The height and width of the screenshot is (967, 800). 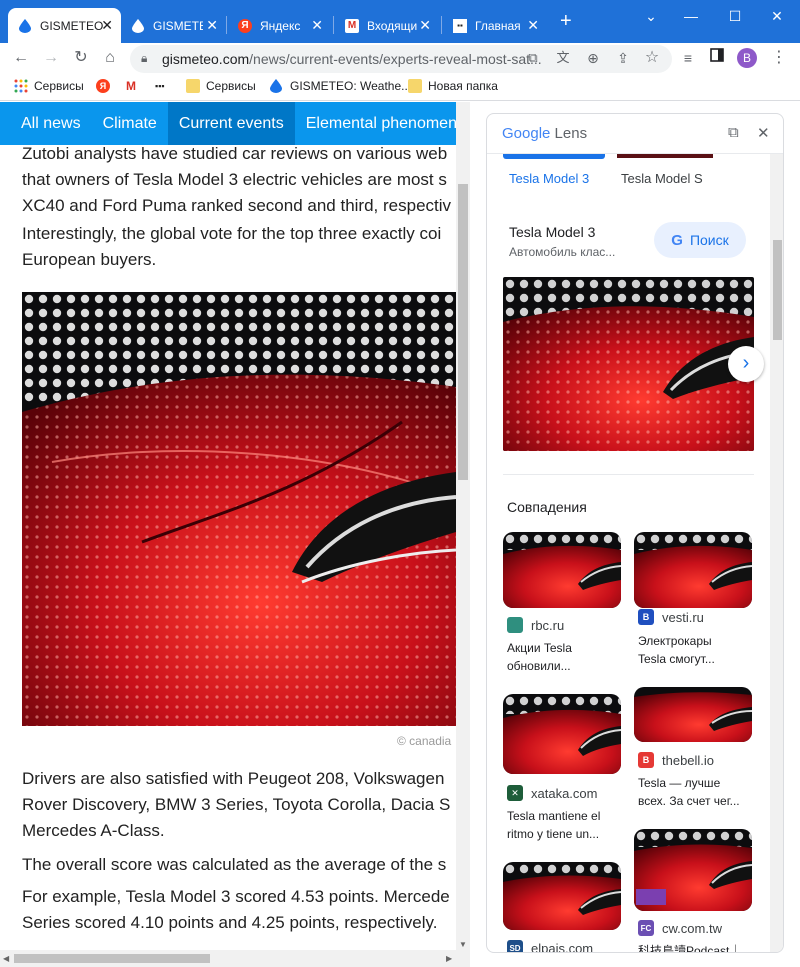 What do you see at coordinates (549, 178) in the screenshot?
I see `chip-tesla-model-3: Tesla Model 3` at bounding box center [549, 178].